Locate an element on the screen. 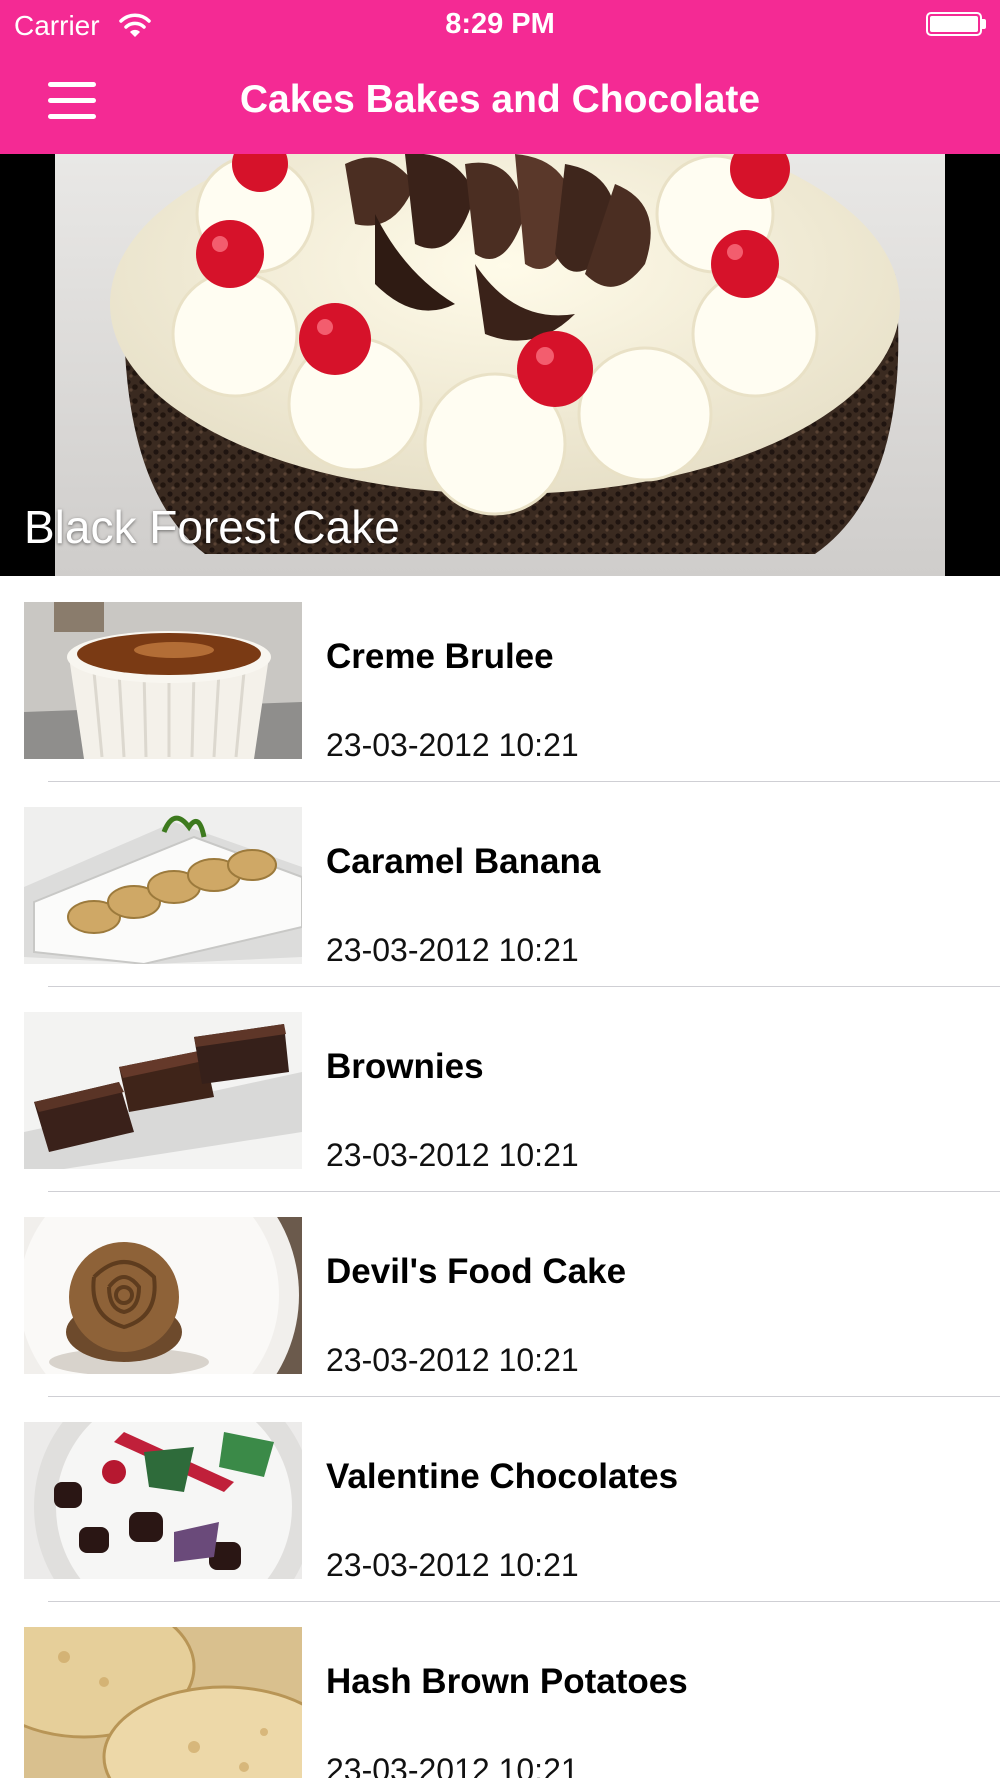 The width and height of the screenshot is (1000, 1778). list-item: Brownies 23-03-2012 10:21 is located at coordinates (500, 1089).